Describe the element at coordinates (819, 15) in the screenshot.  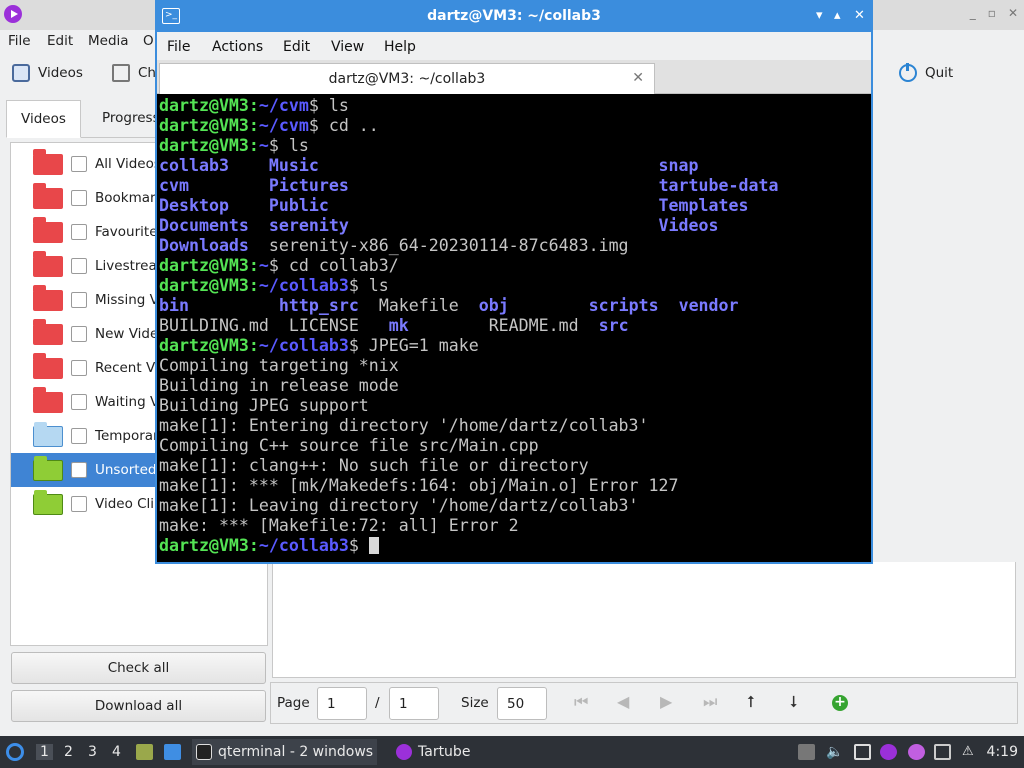
I see `minimize-icon: ▾` at that location.